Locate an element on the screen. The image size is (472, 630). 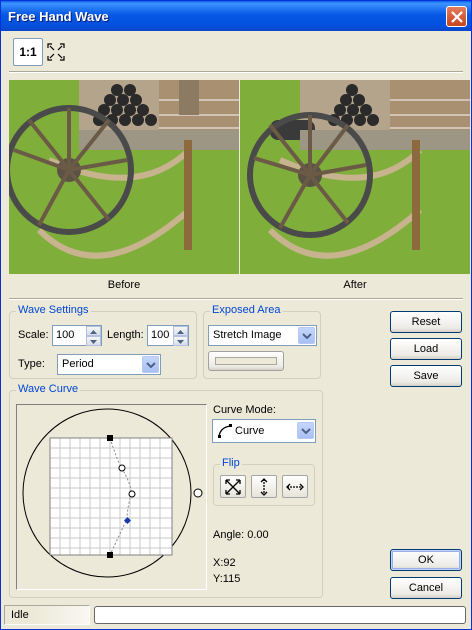
reset-button: Reset is located at coordinates (426, 322).